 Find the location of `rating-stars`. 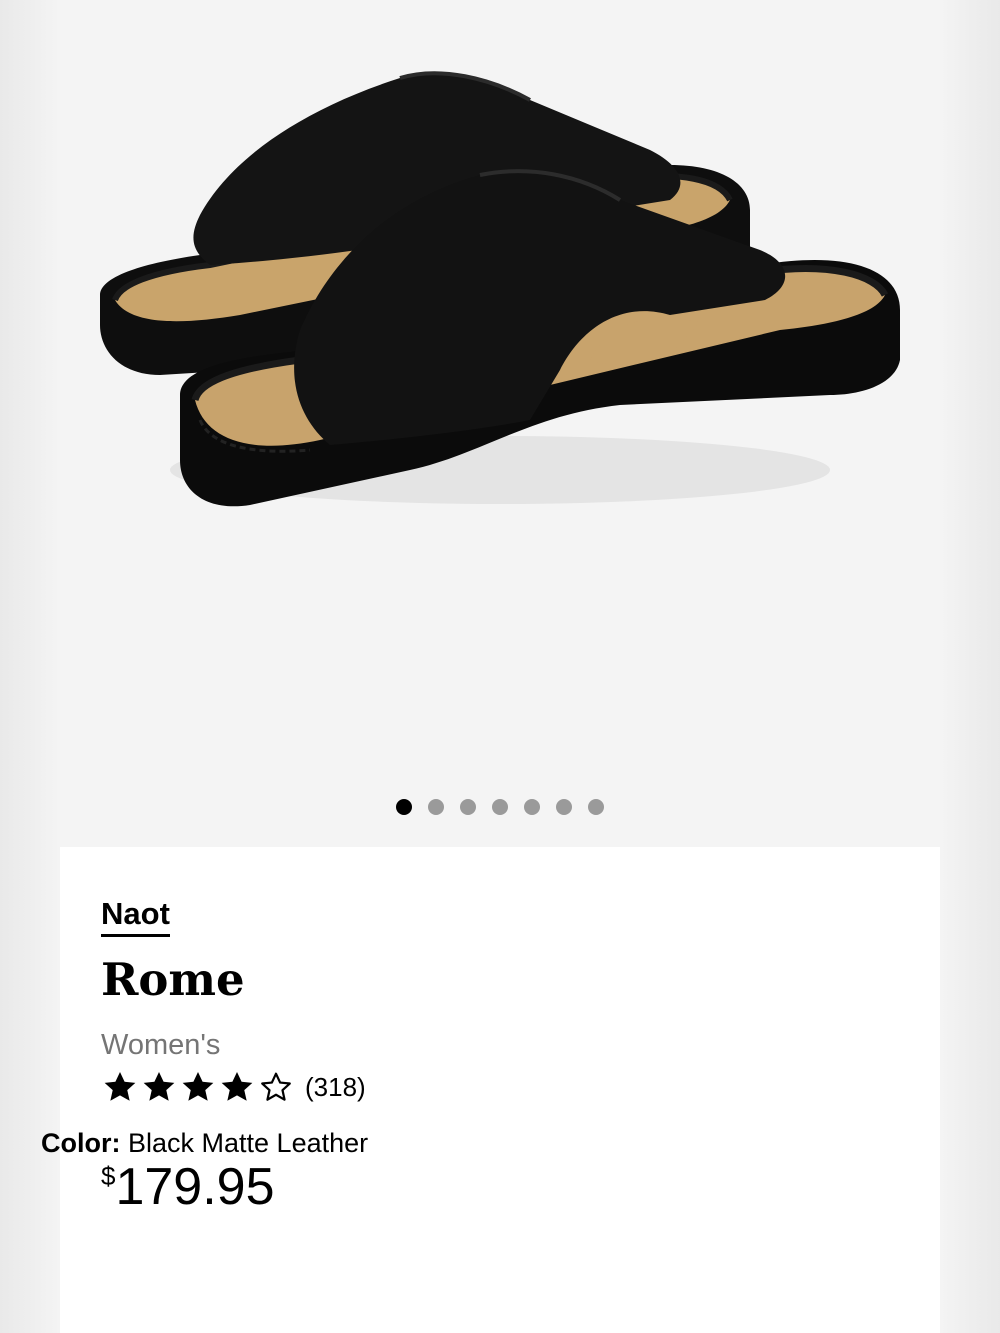

rating-stars is located at coordinates (198, 1087).